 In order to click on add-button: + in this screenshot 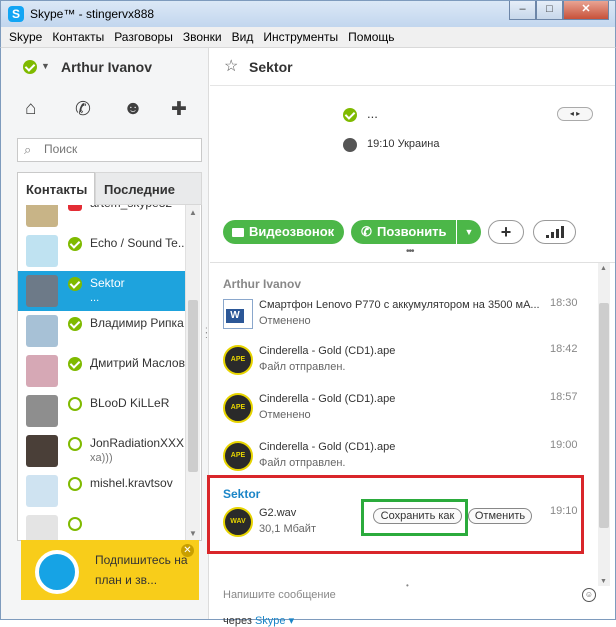, I will do `click(506, 232)`.